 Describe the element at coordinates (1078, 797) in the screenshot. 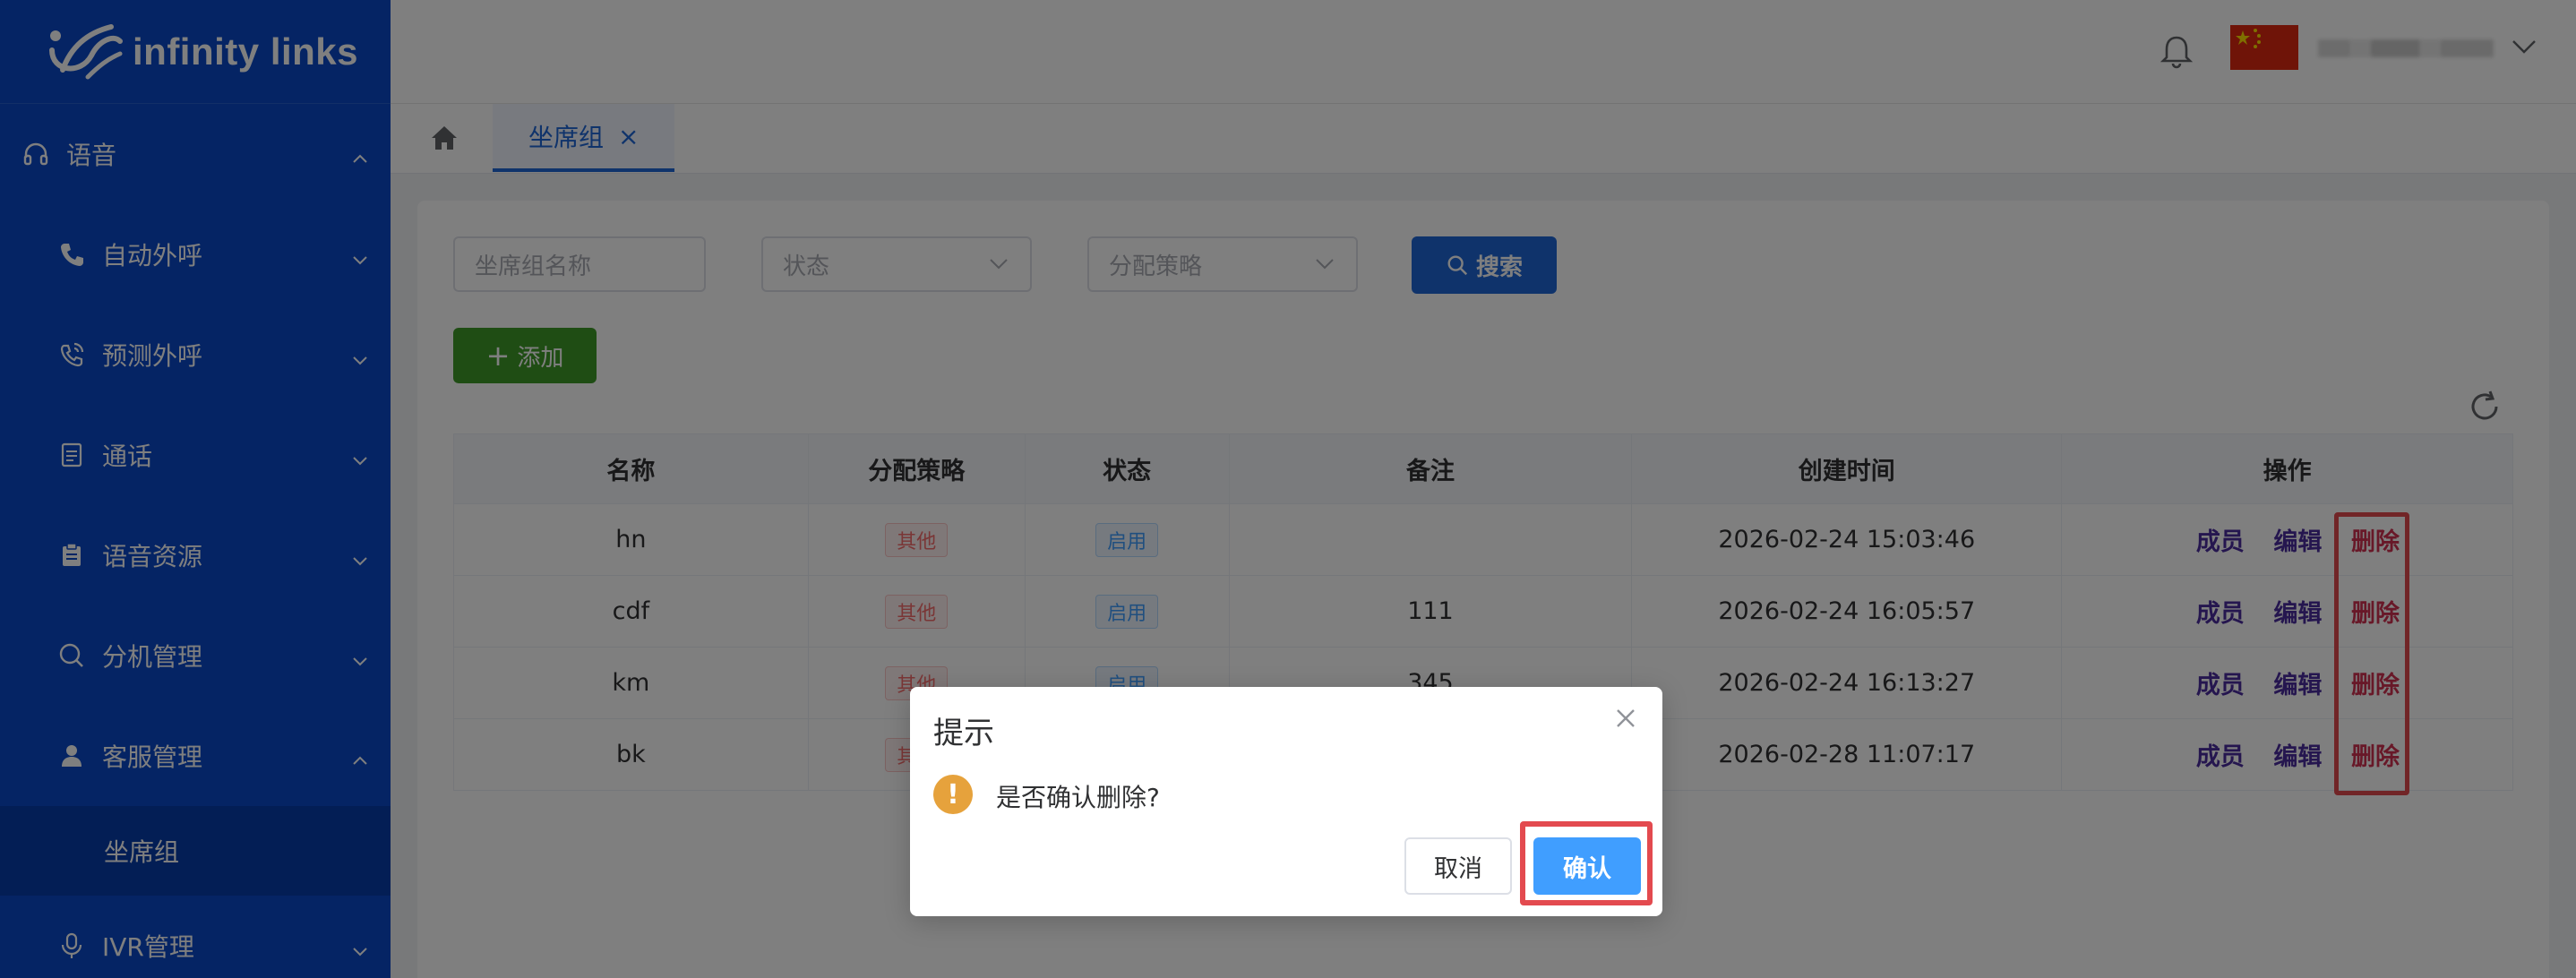

I see `dialog-message: 是否确认删除?` at that location.